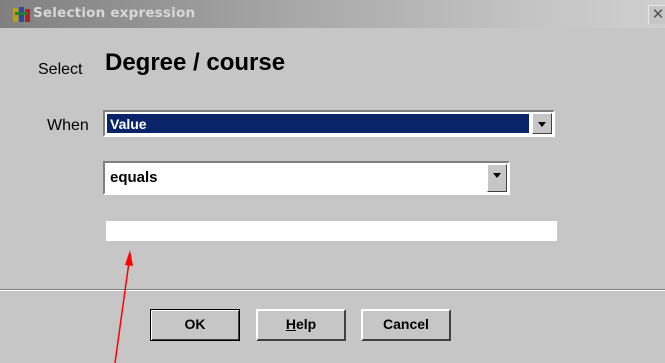 The height and width of the screenshot is (363, 665). I want to click on cancel-button: Cancel, so click(406, 325).